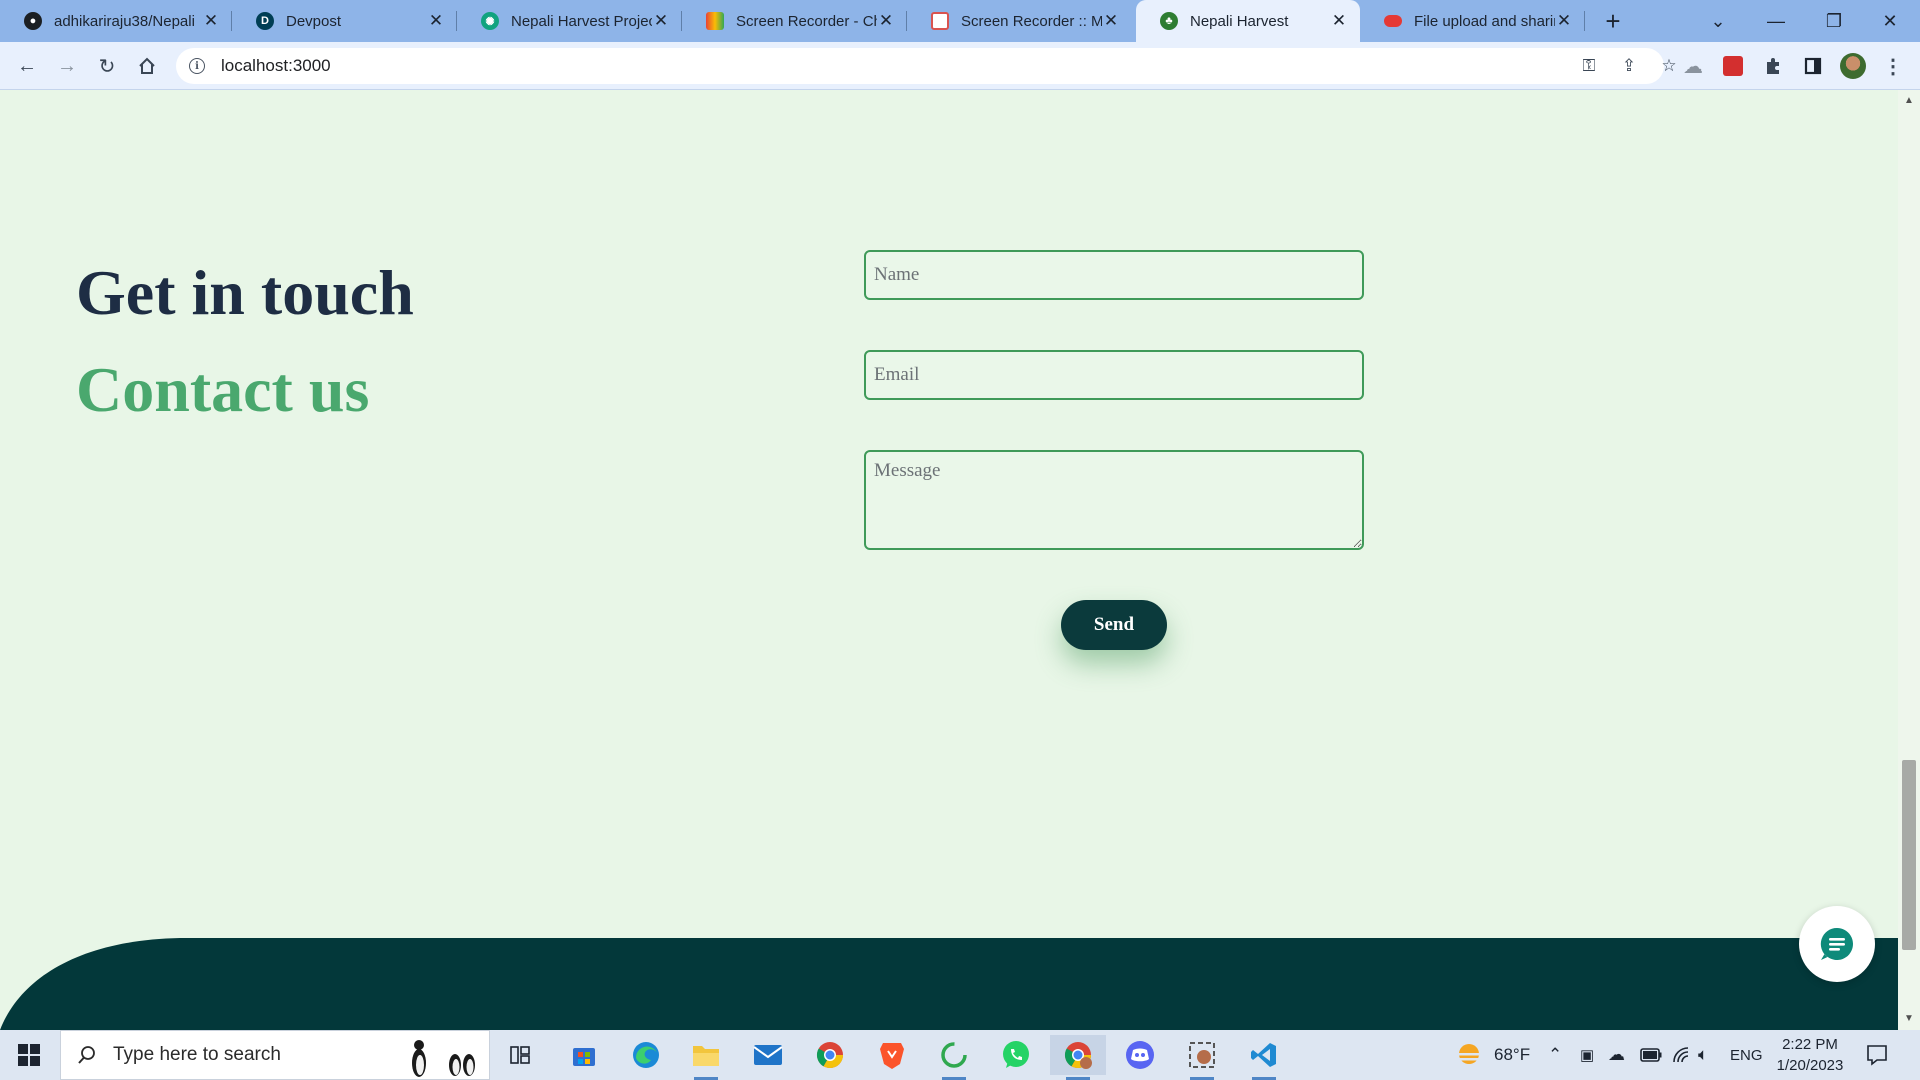 Image resolution: width=1920 pixels, height=1080 pixels. What do you see at coordinates (1202, 1057) in the screenshot?
I see `snipping-tool-icon` at bounding box center [1202, 1057].